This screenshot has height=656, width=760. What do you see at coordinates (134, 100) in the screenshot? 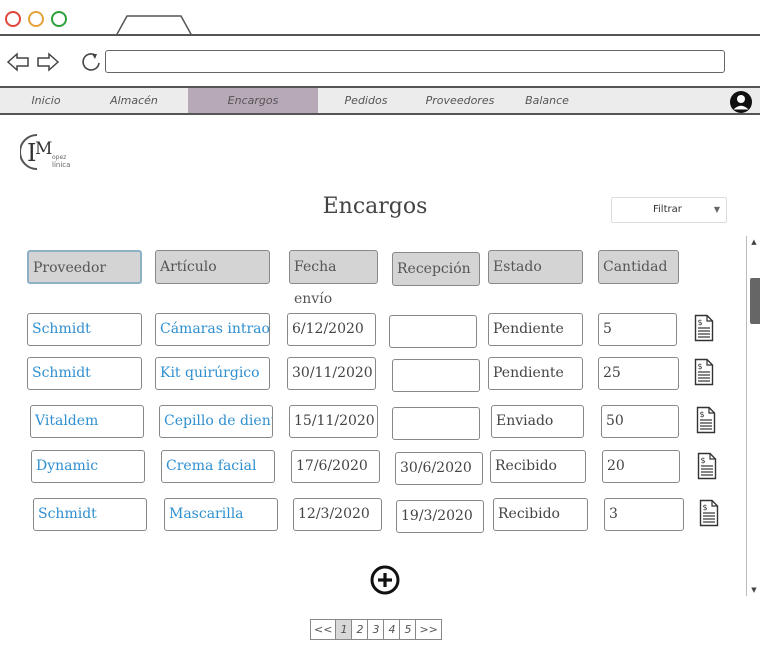
I see `menu-item-almacen: Almacén` at bounding box center [134, 100].